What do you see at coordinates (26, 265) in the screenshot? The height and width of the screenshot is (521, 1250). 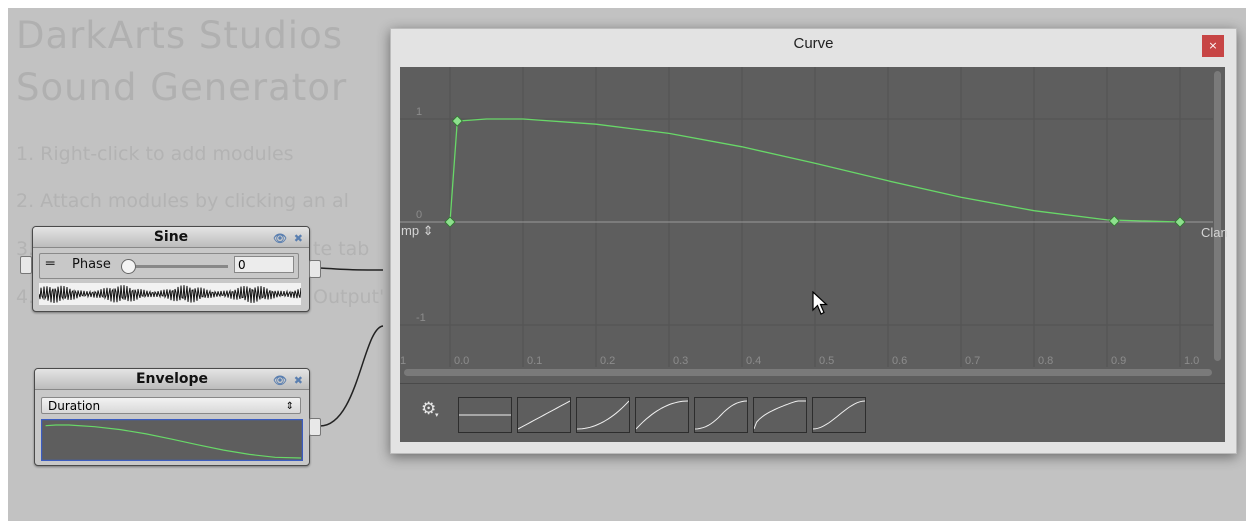 I see `sine-input-port` at bounding box center [26, 265].